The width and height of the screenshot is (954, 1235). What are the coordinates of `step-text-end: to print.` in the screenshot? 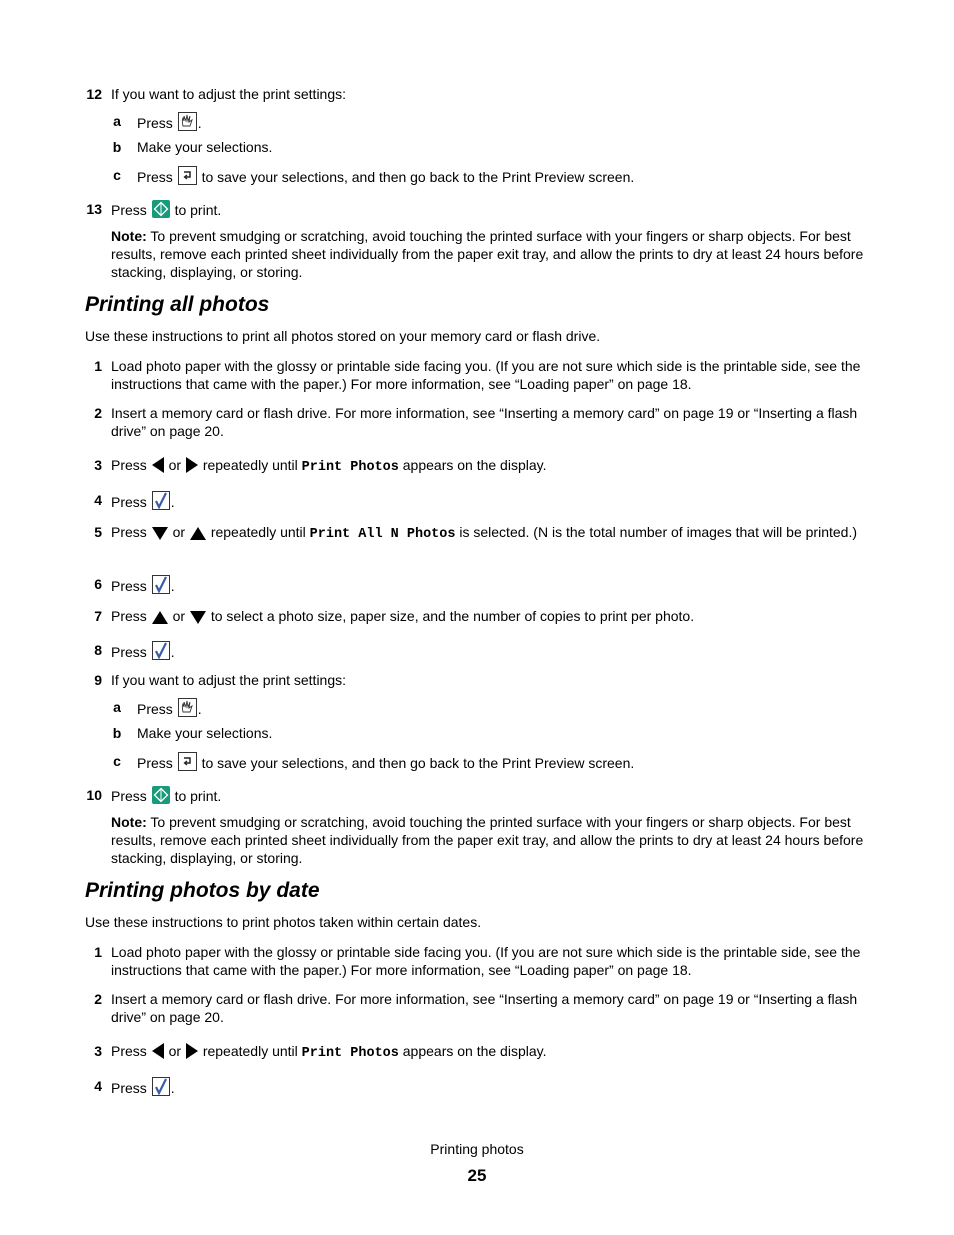 It's located at (198, 210).